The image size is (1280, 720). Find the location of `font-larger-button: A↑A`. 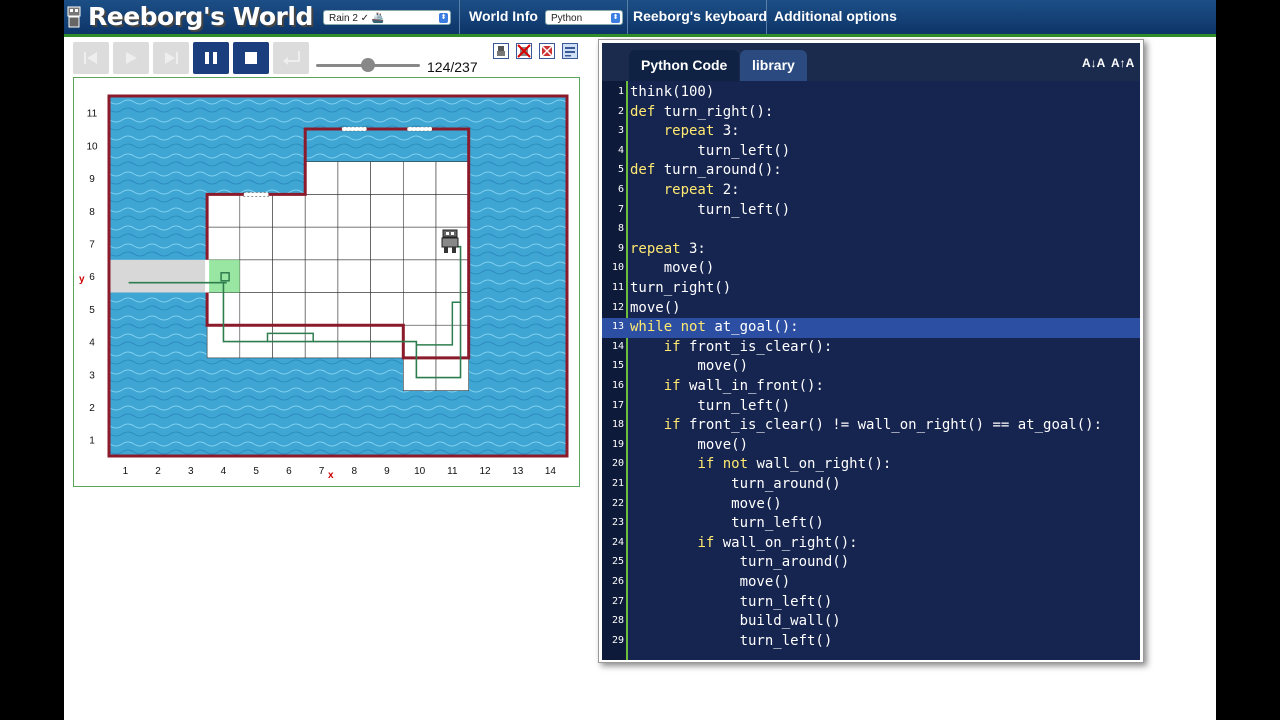

font-larger-button: A↑A is located at coordinates (1122, 63).